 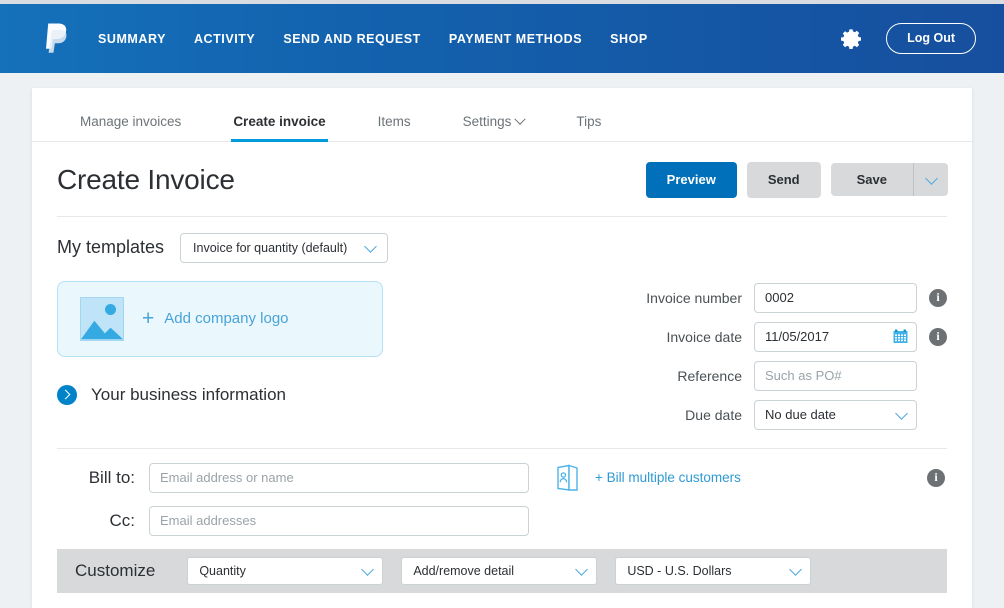 What do you see at coordinates (779, 298) in the screenshot?
I see `invoice-number-value: 0002` at bounding box center [779, 298].